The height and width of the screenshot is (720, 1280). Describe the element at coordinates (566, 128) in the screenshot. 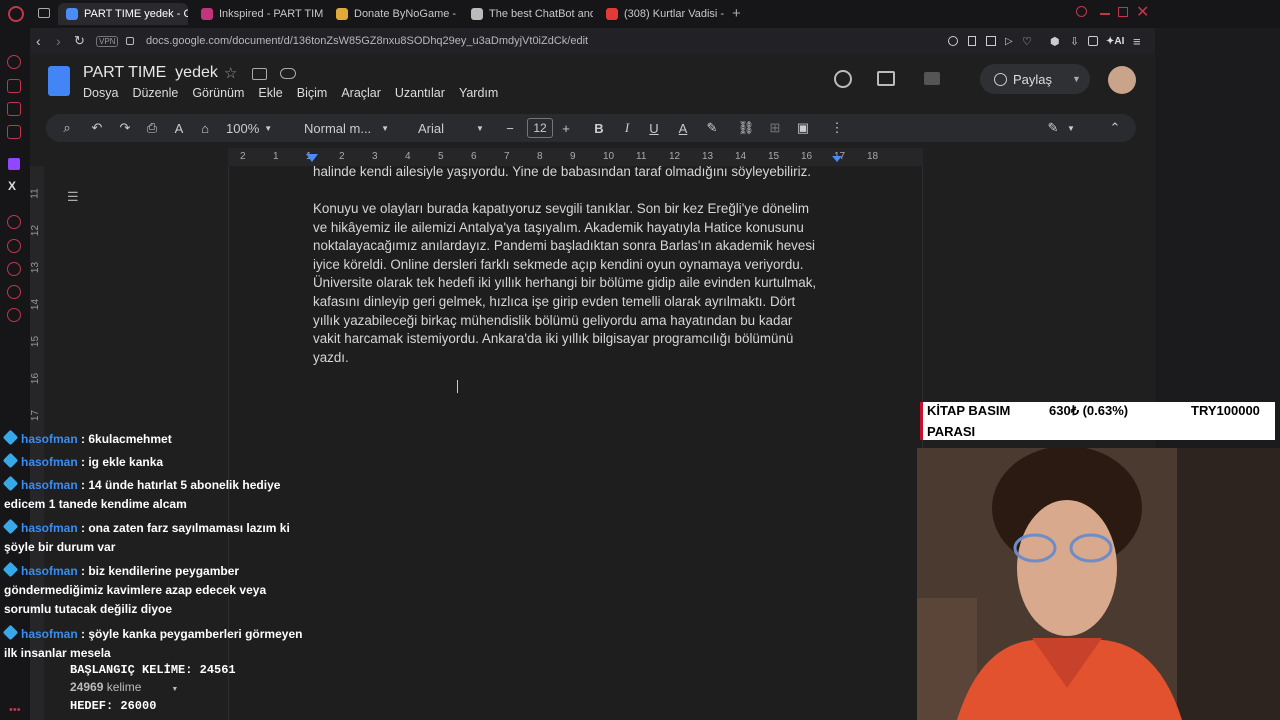

I see `increase-size-button: +` at that location.